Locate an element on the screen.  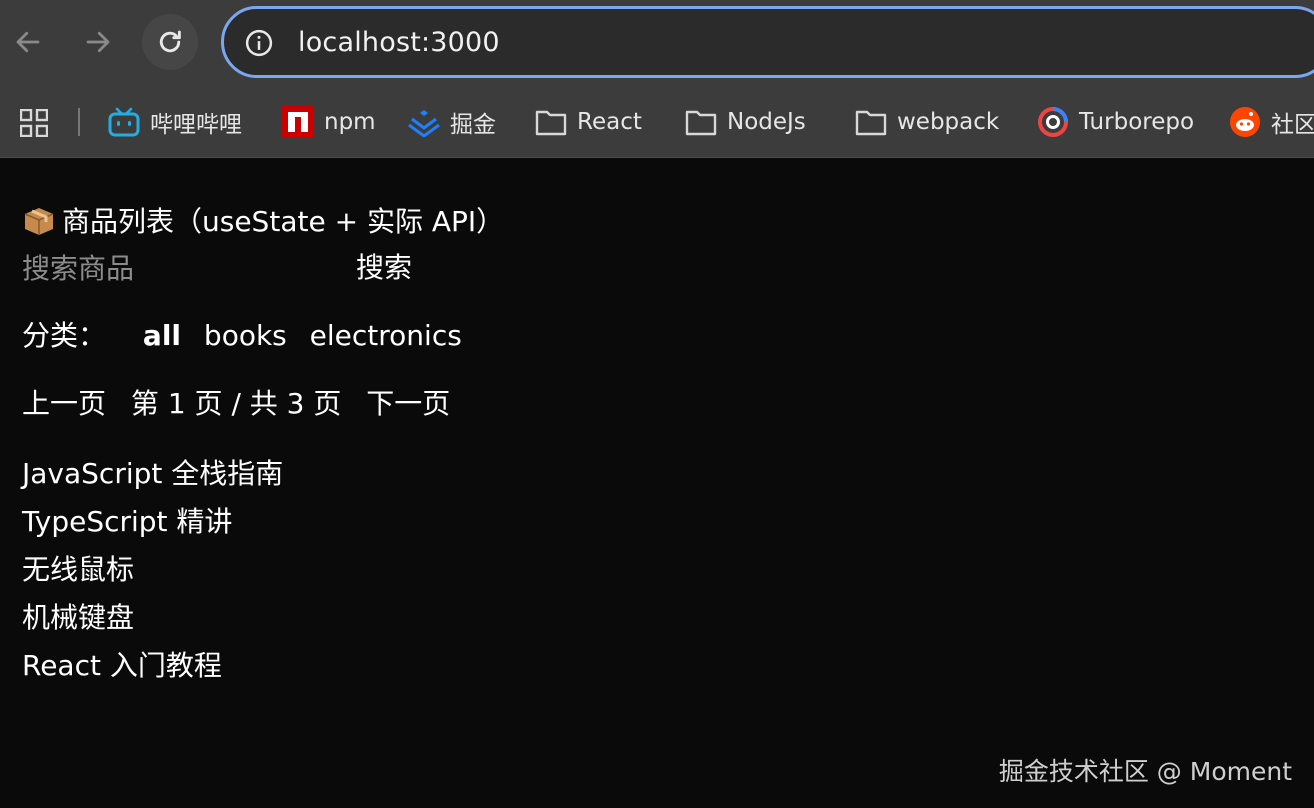
bookmark-reddit: 社区 is located at coordinates (1271, 122).